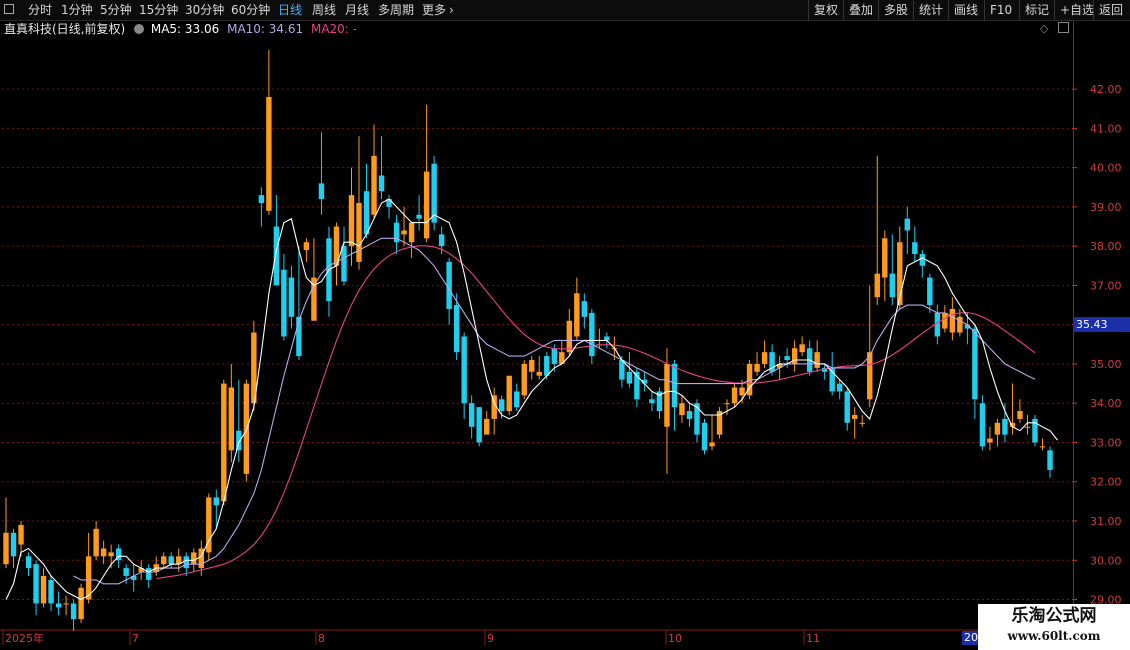  I want to click on x-label-2: 8, so click(321, 638).